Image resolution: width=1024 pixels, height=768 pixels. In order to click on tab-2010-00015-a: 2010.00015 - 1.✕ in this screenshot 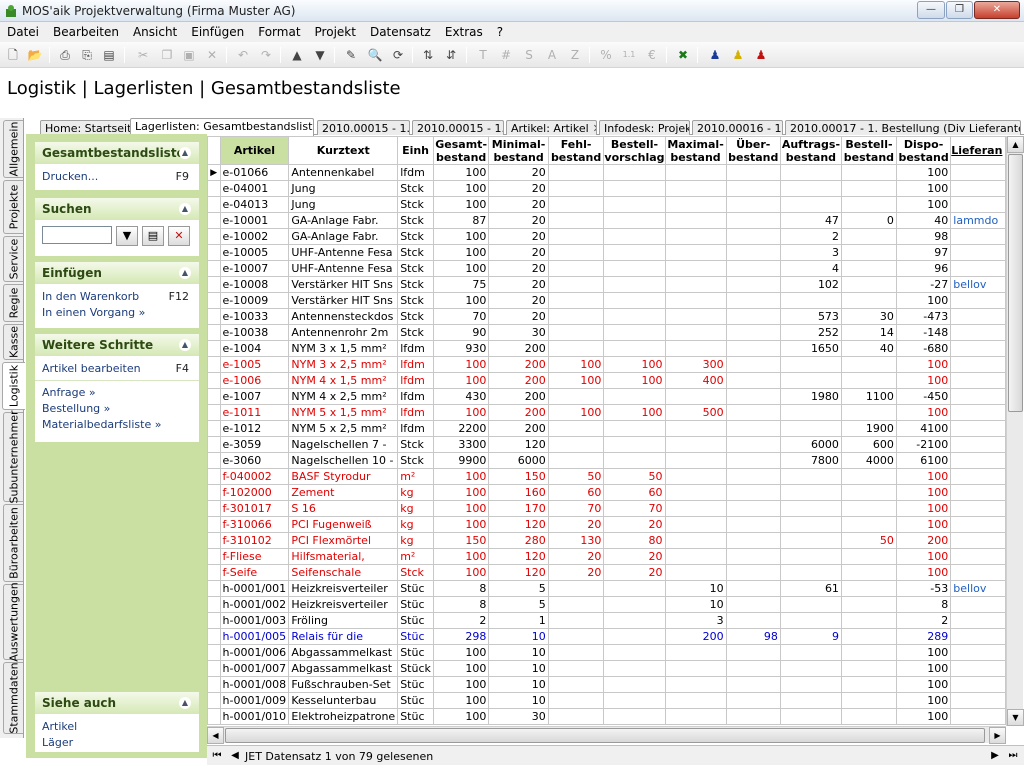, I will do `click(363, 127)`.